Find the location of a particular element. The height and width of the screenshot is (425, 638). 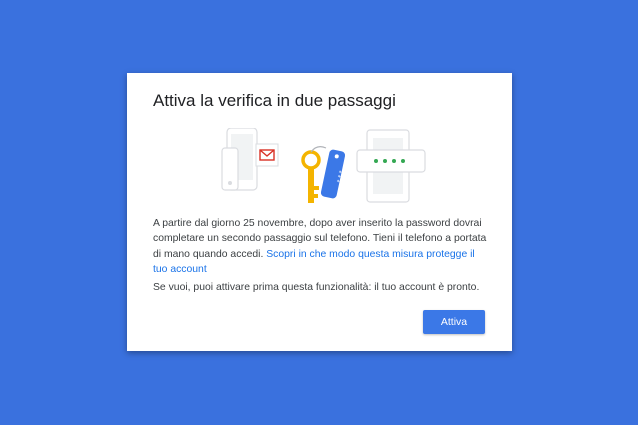

password-tag-icon: * * * is located at coordinates (333, 174).